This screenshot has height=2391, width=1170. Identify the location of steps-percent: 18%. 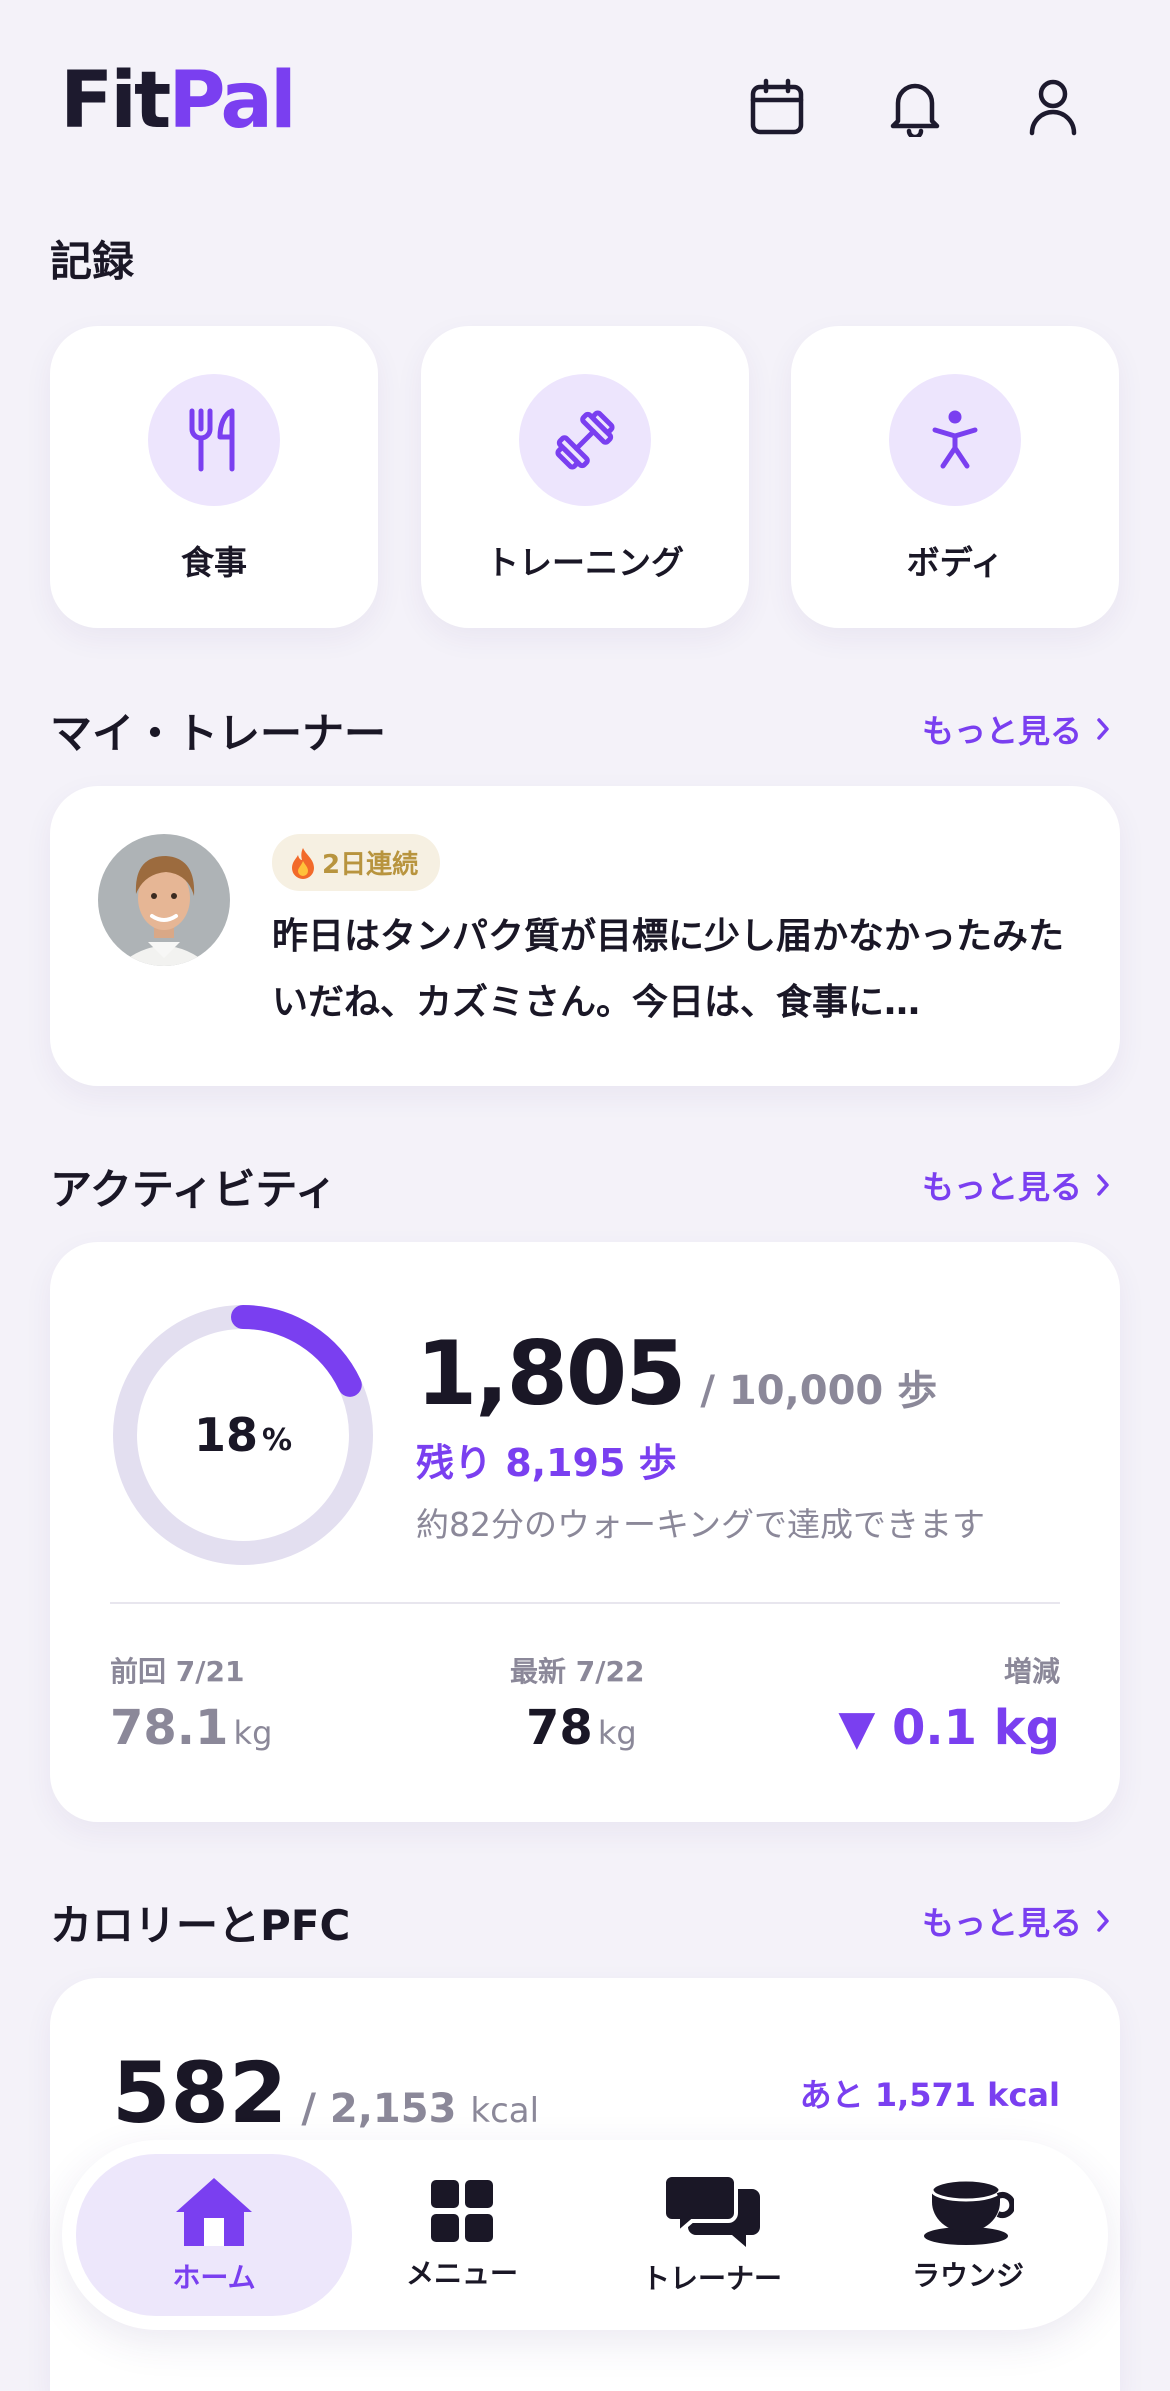
(243, 1435).